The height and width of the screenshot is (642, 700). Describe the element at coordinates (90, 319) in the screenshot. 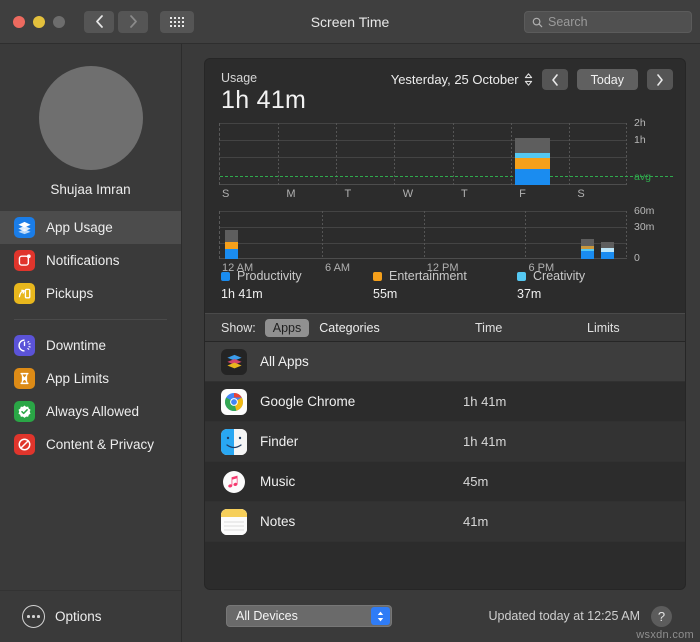

I see `sidebar-divider` at that location.